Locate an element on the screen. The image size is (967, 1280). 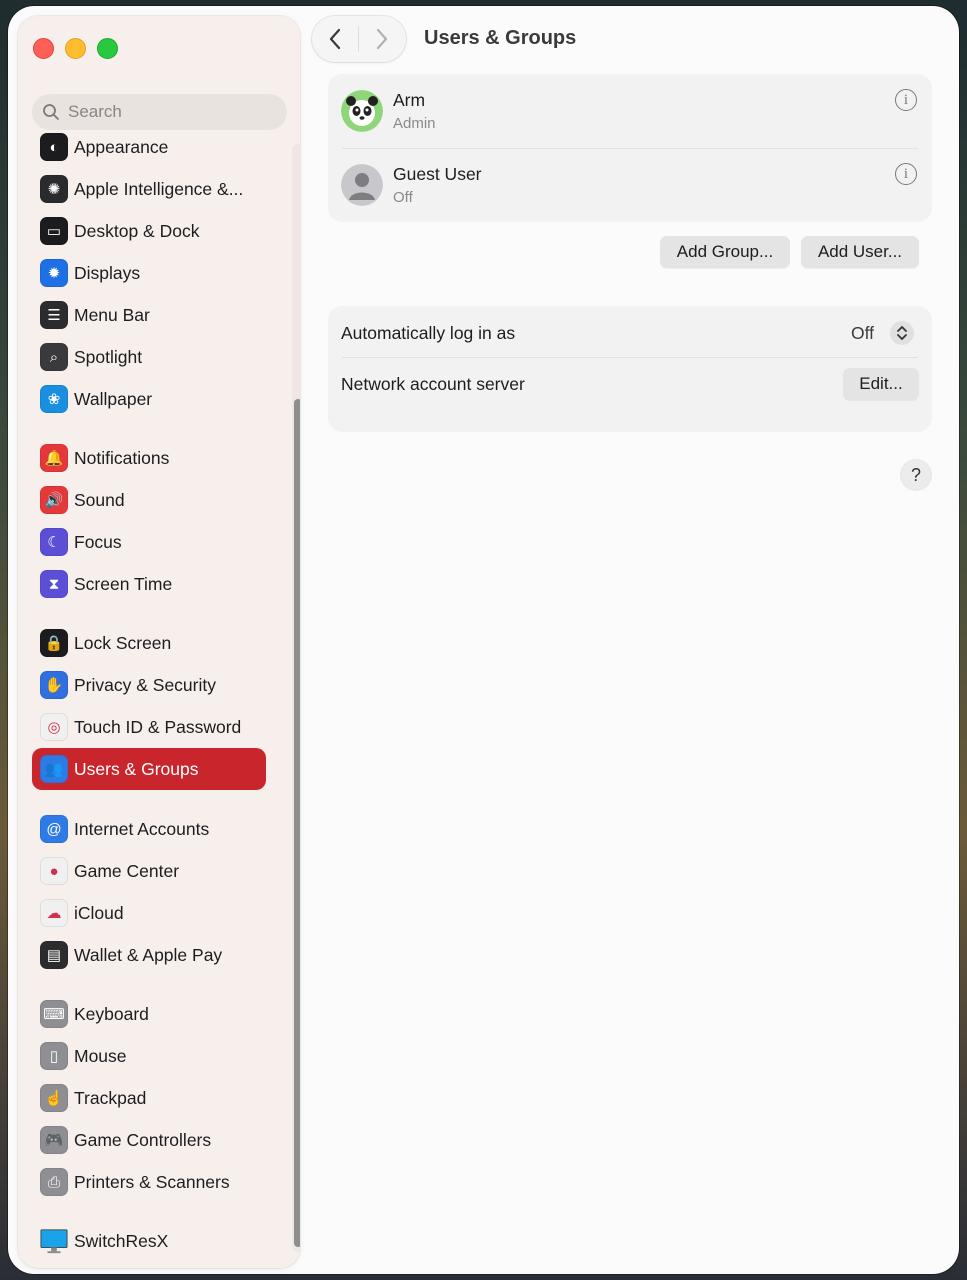
sidebar-scrollbar is located at coordinates (296, 698).